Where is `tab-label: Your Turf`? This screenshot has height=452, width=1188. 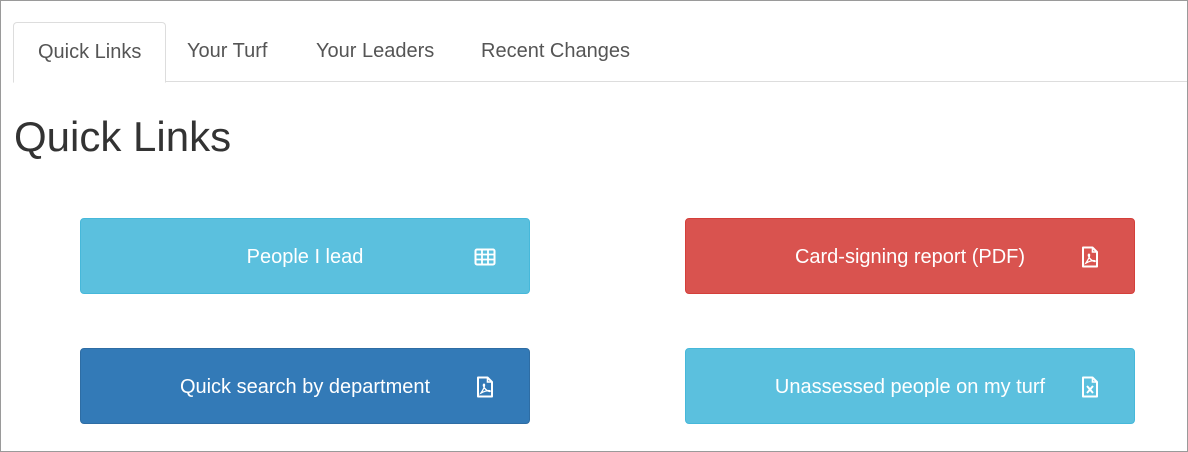 tab-label: Your Turf is located at coordinates (227, 51).